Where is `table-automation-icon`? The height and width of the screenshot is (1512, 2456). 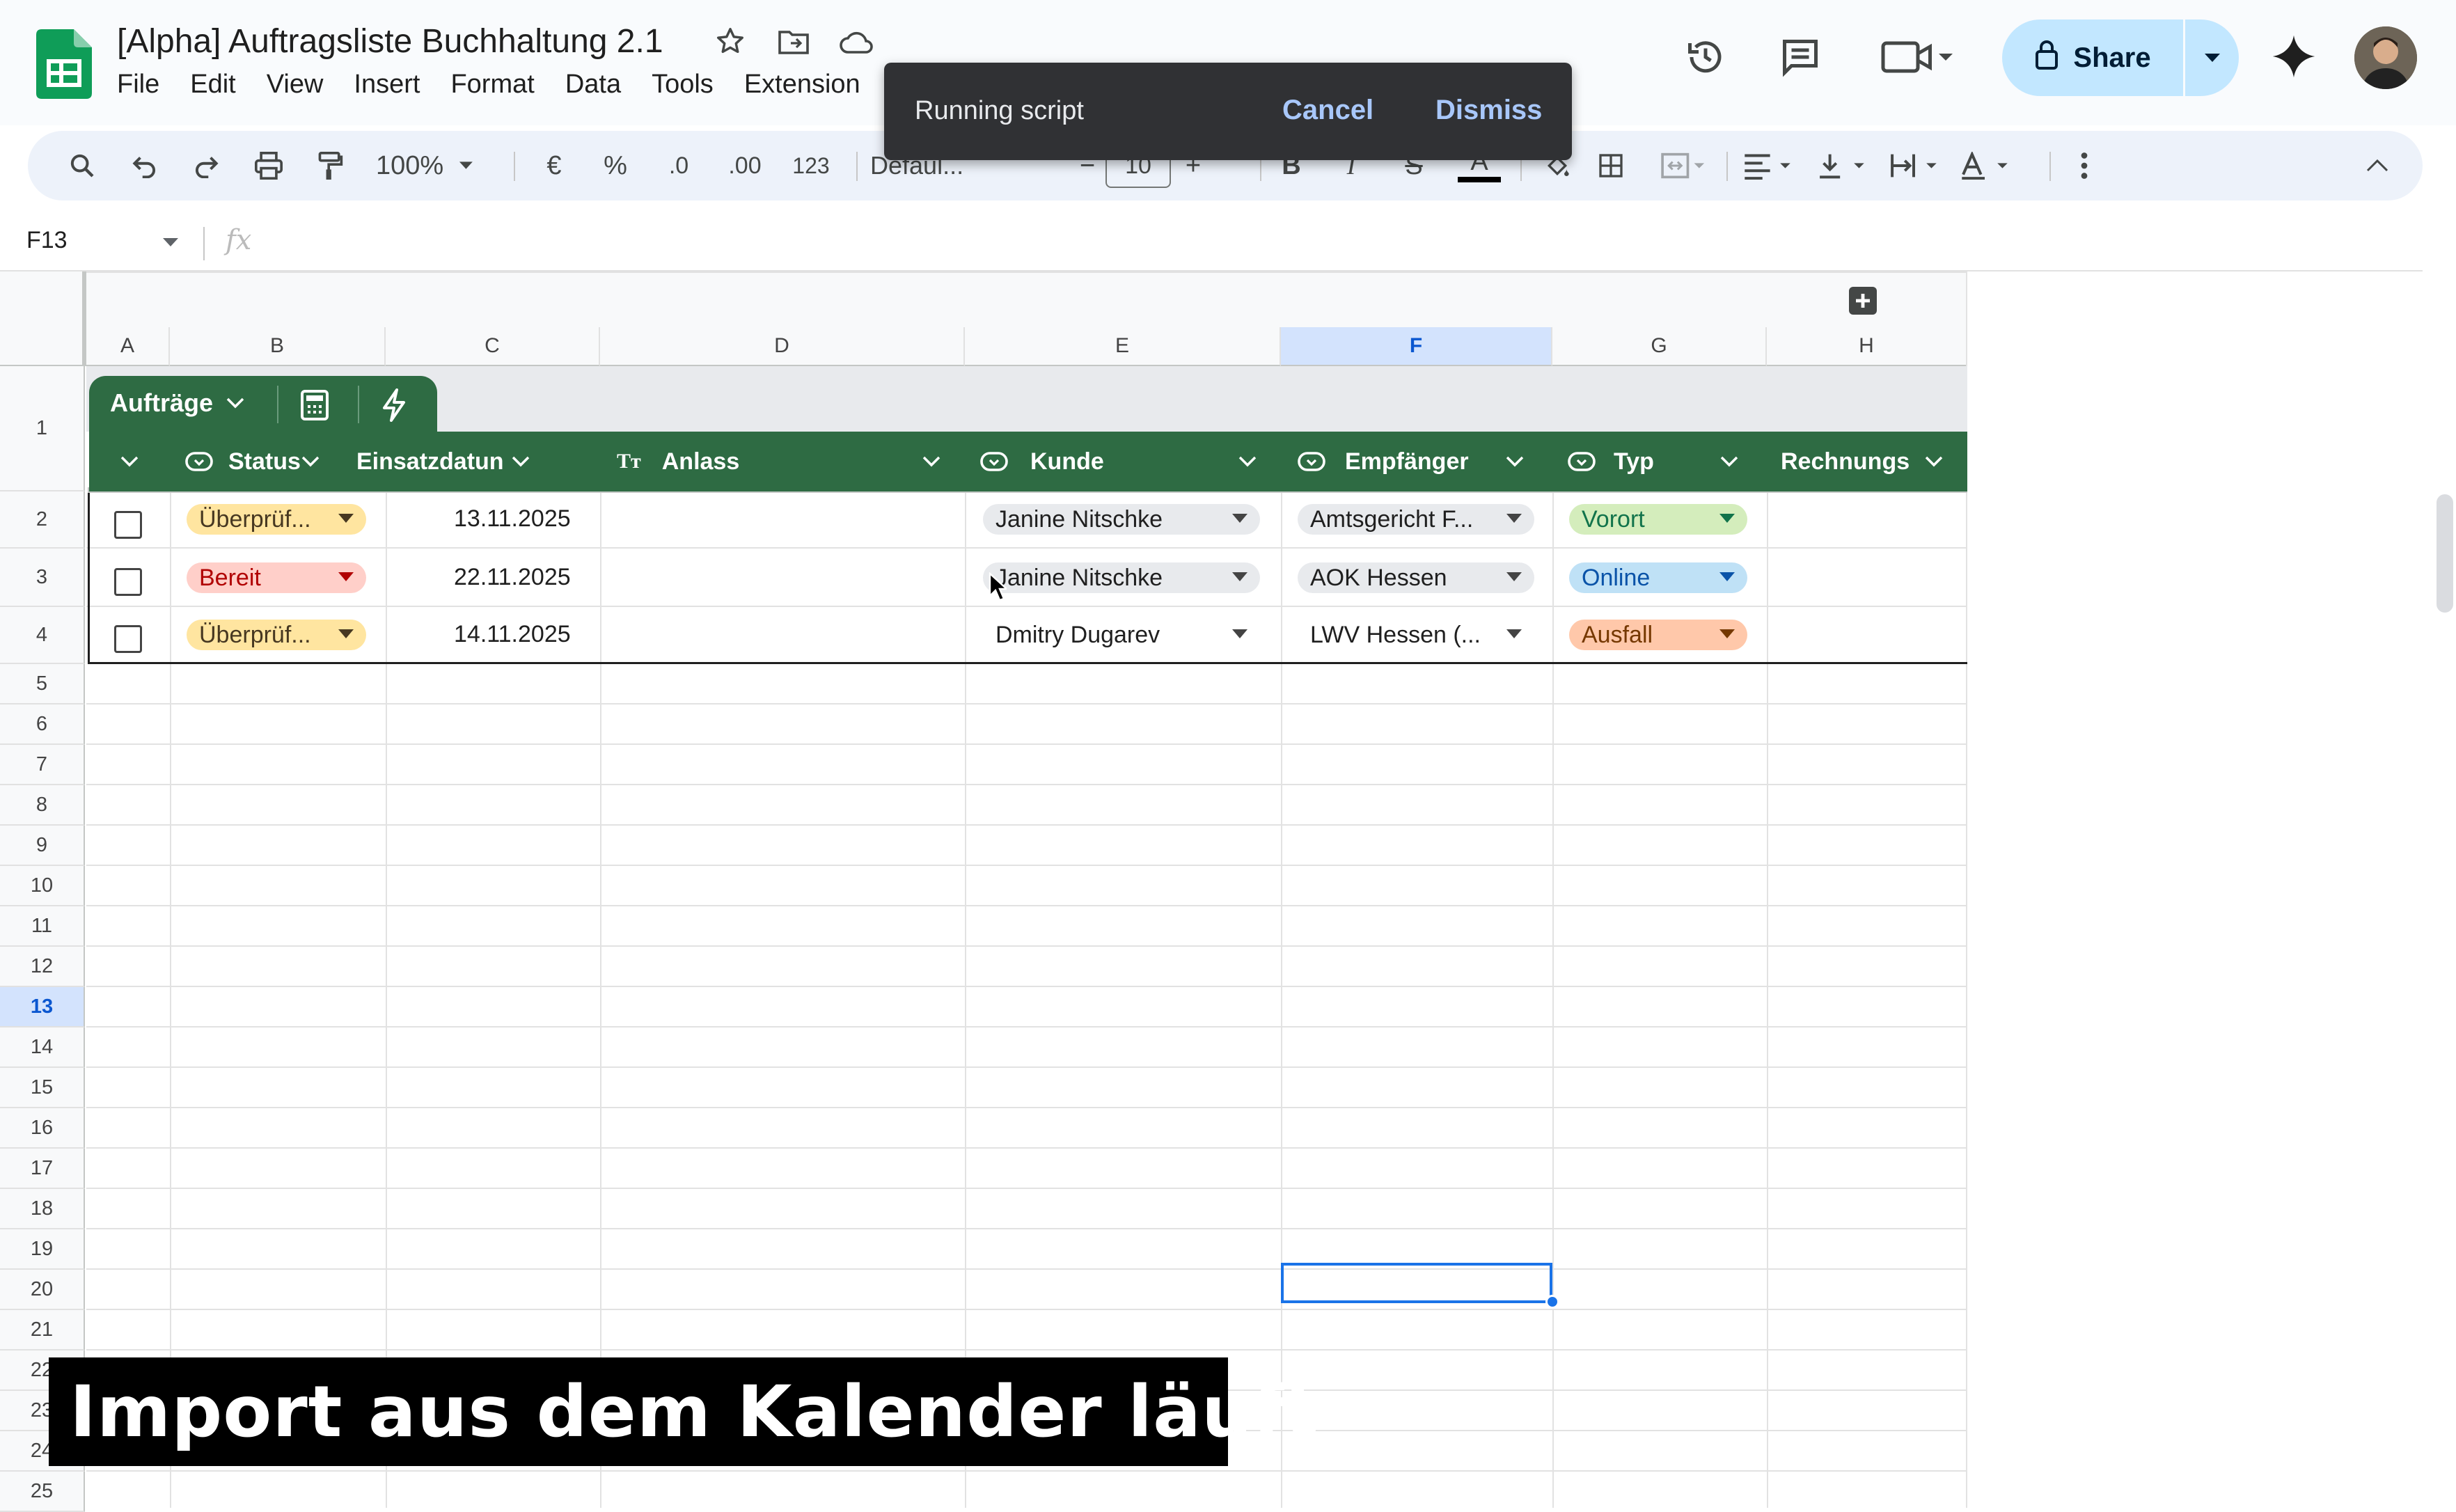
table-automation-icon is located at coordinates (394, 406).